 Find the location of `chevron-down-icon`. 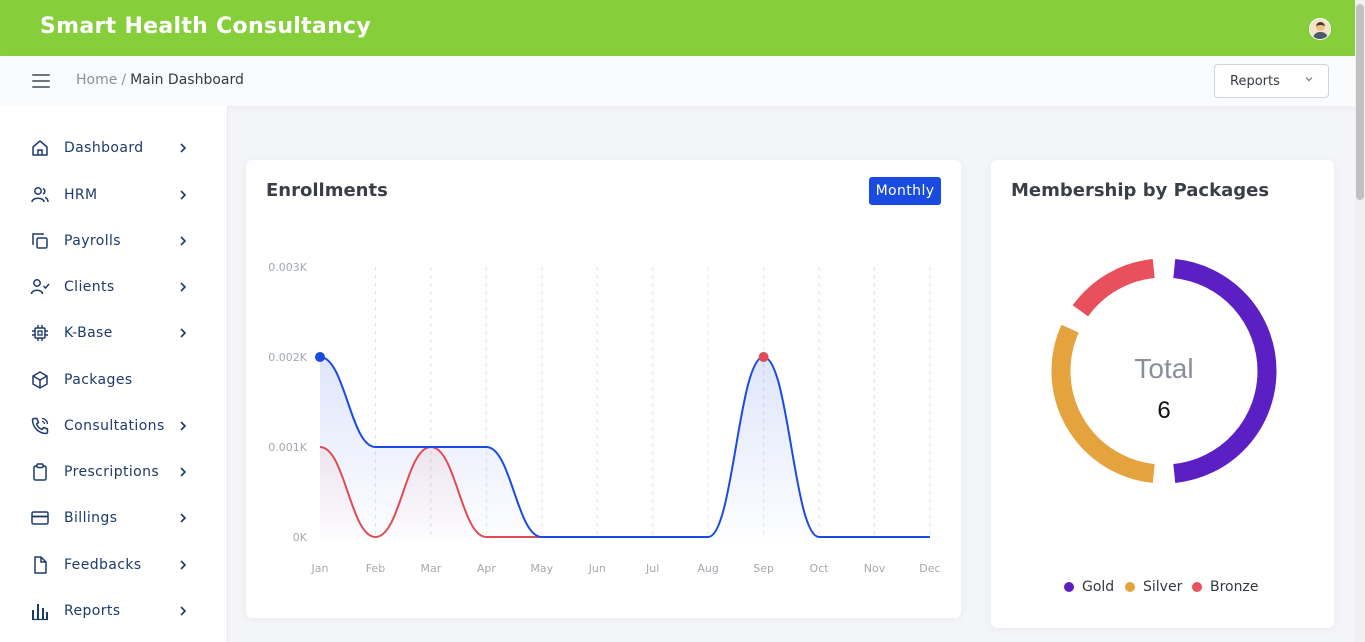

chevron-down-icon is located at coordinates (1309, 79).